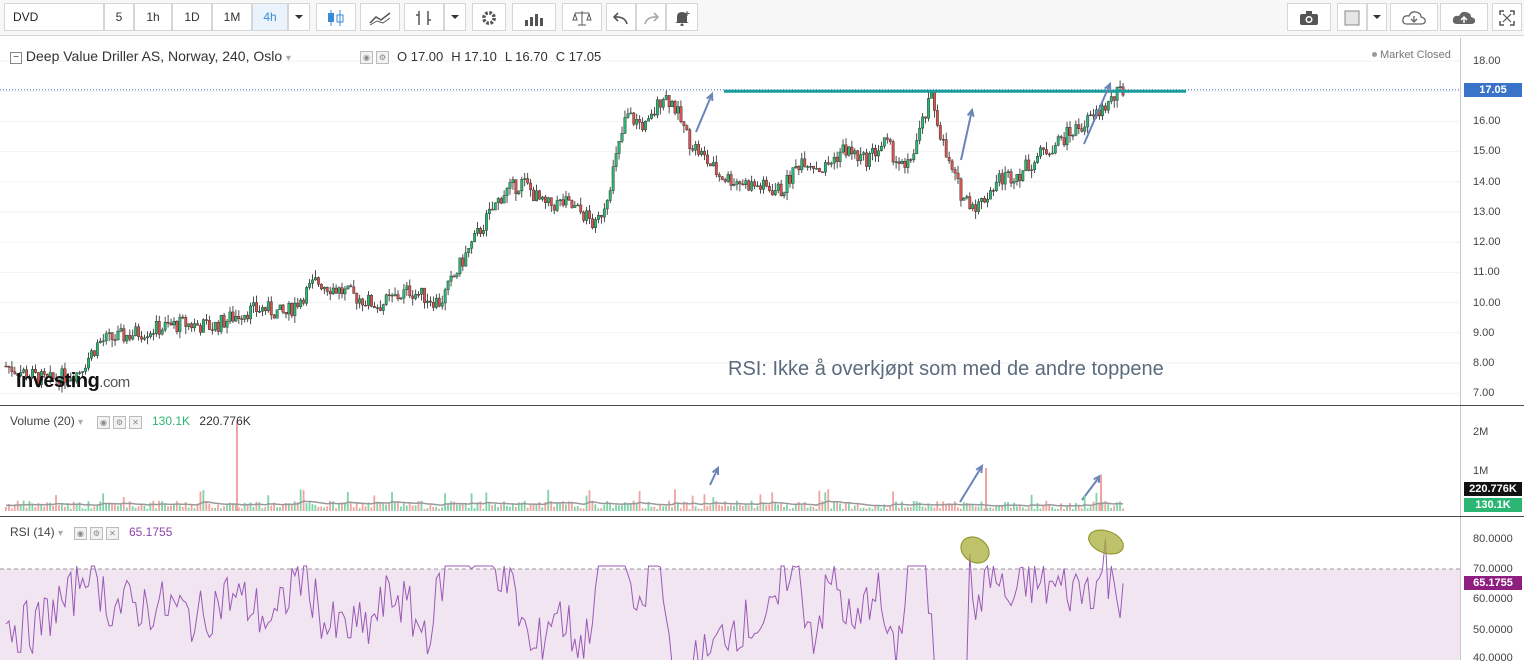 The height and width of the screenshot is (664, 1524). What do you see at coordinates (651, 17) in the screenshot?
I see `redo-button` at bounding box center [651, 17].